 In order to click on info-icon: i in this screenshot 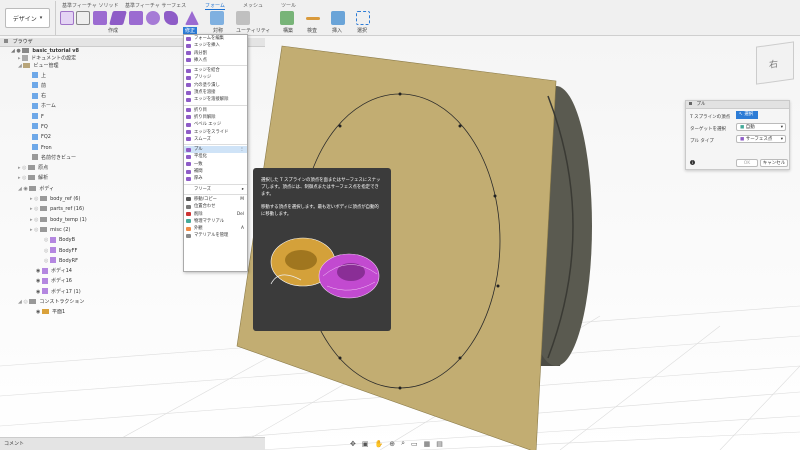, I will do `click(692, 162)`.